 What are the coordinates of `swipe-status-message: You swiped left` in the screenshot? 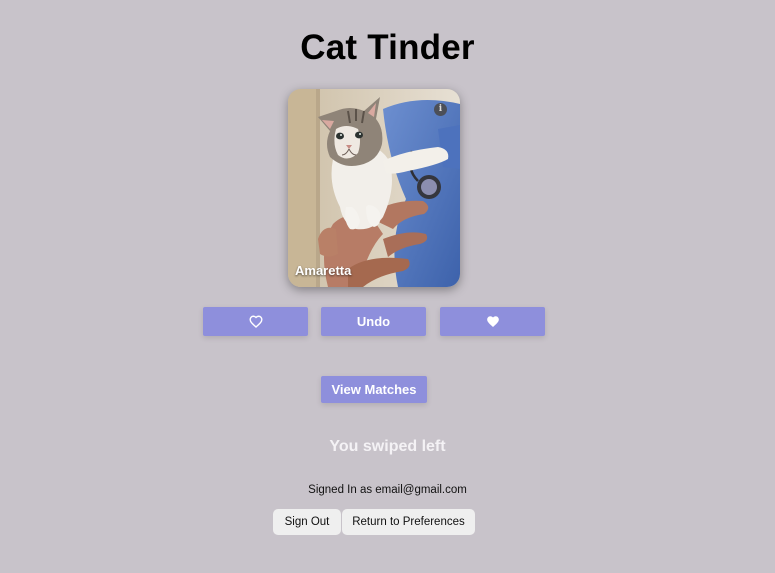 It's located at (387, 446).